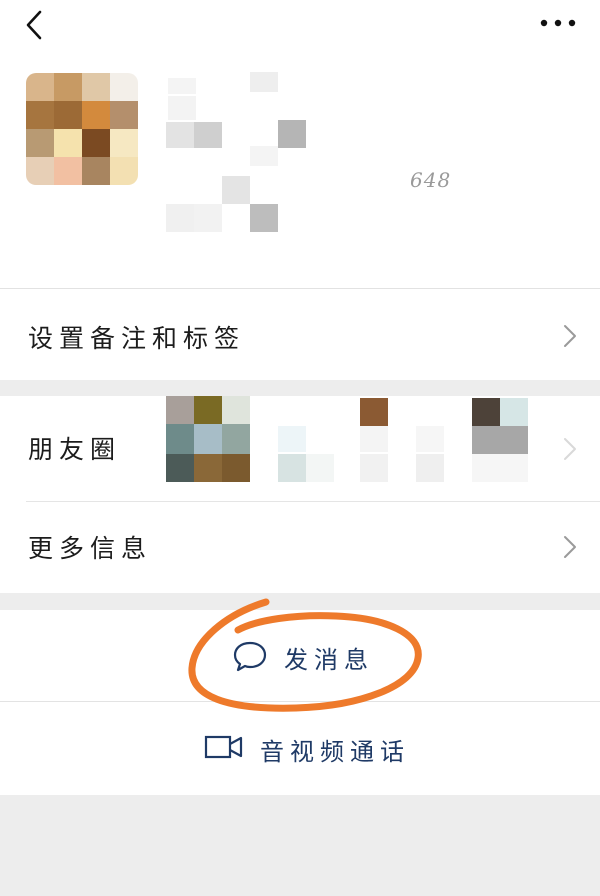 This screenshot has width=600, height=896. I want to click on video-call-button: 音视频通话, so click(300, 748).